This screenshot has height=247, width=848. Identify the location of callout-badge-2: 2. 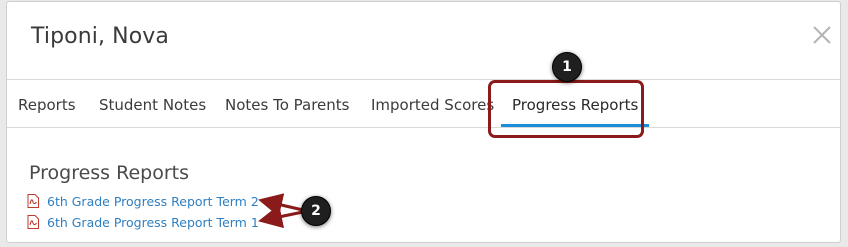
(316, 211).